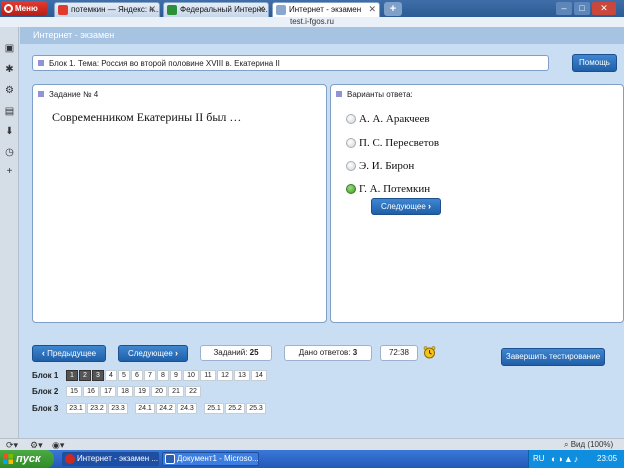 This screenshot has height=468, width=624. I want to click on help-button: Помощь, so click(594, 63).